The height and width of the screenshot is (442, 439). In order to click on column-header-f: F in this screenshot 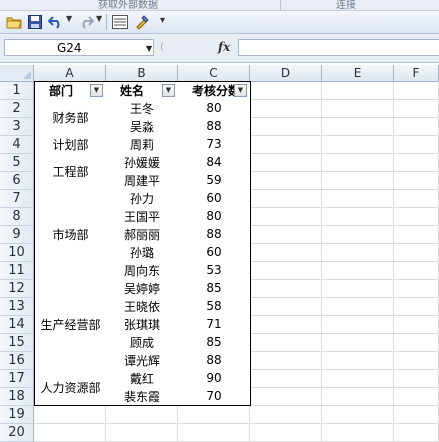, I will do `click(416, 73)`.